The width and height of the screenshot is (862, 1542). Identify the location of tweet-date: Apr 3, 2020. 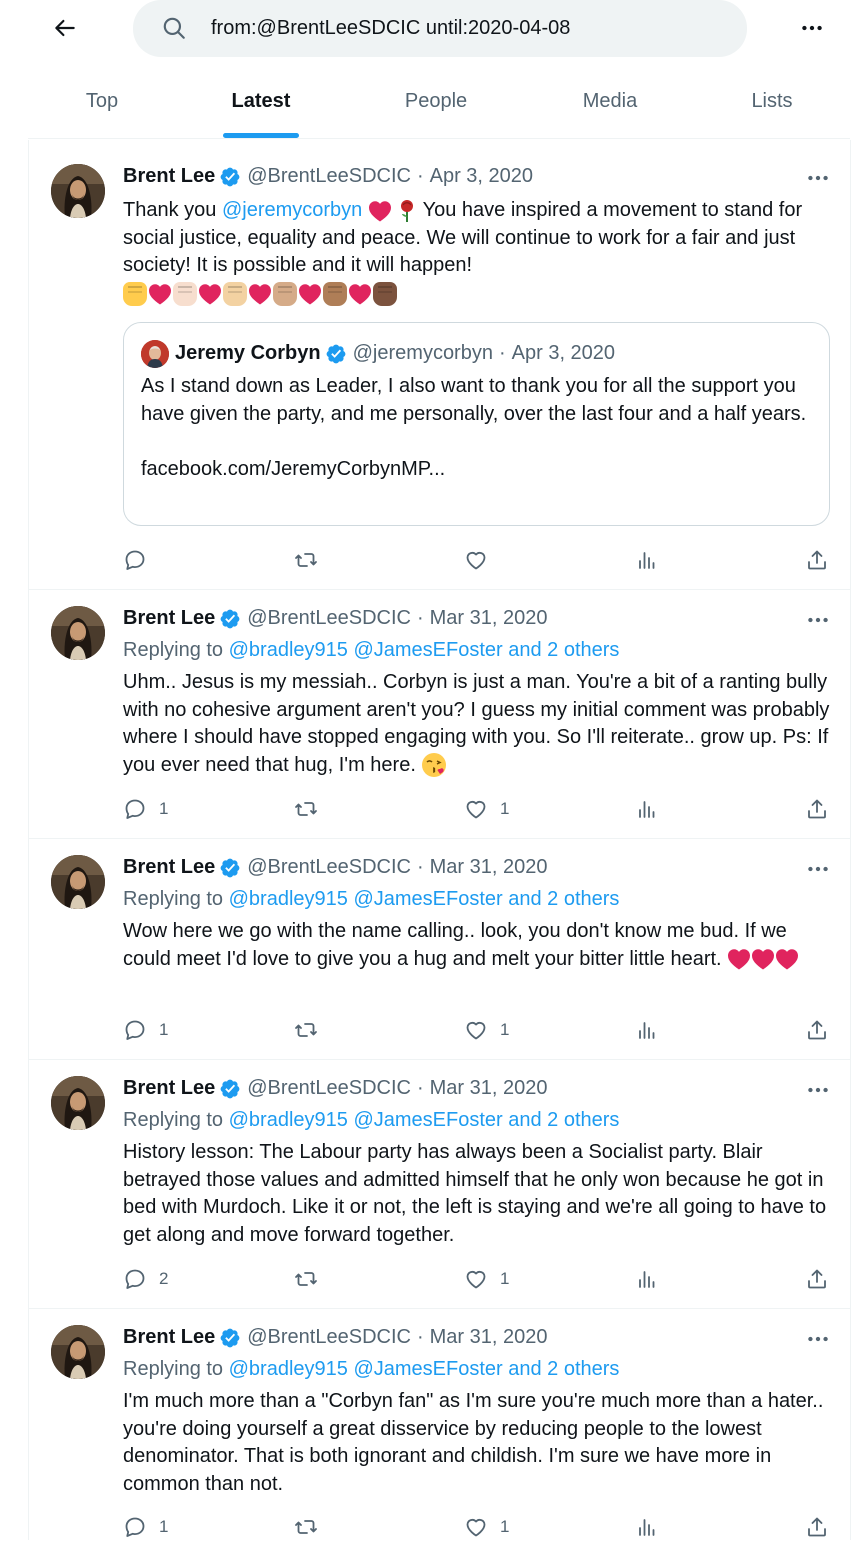
(481, 176).